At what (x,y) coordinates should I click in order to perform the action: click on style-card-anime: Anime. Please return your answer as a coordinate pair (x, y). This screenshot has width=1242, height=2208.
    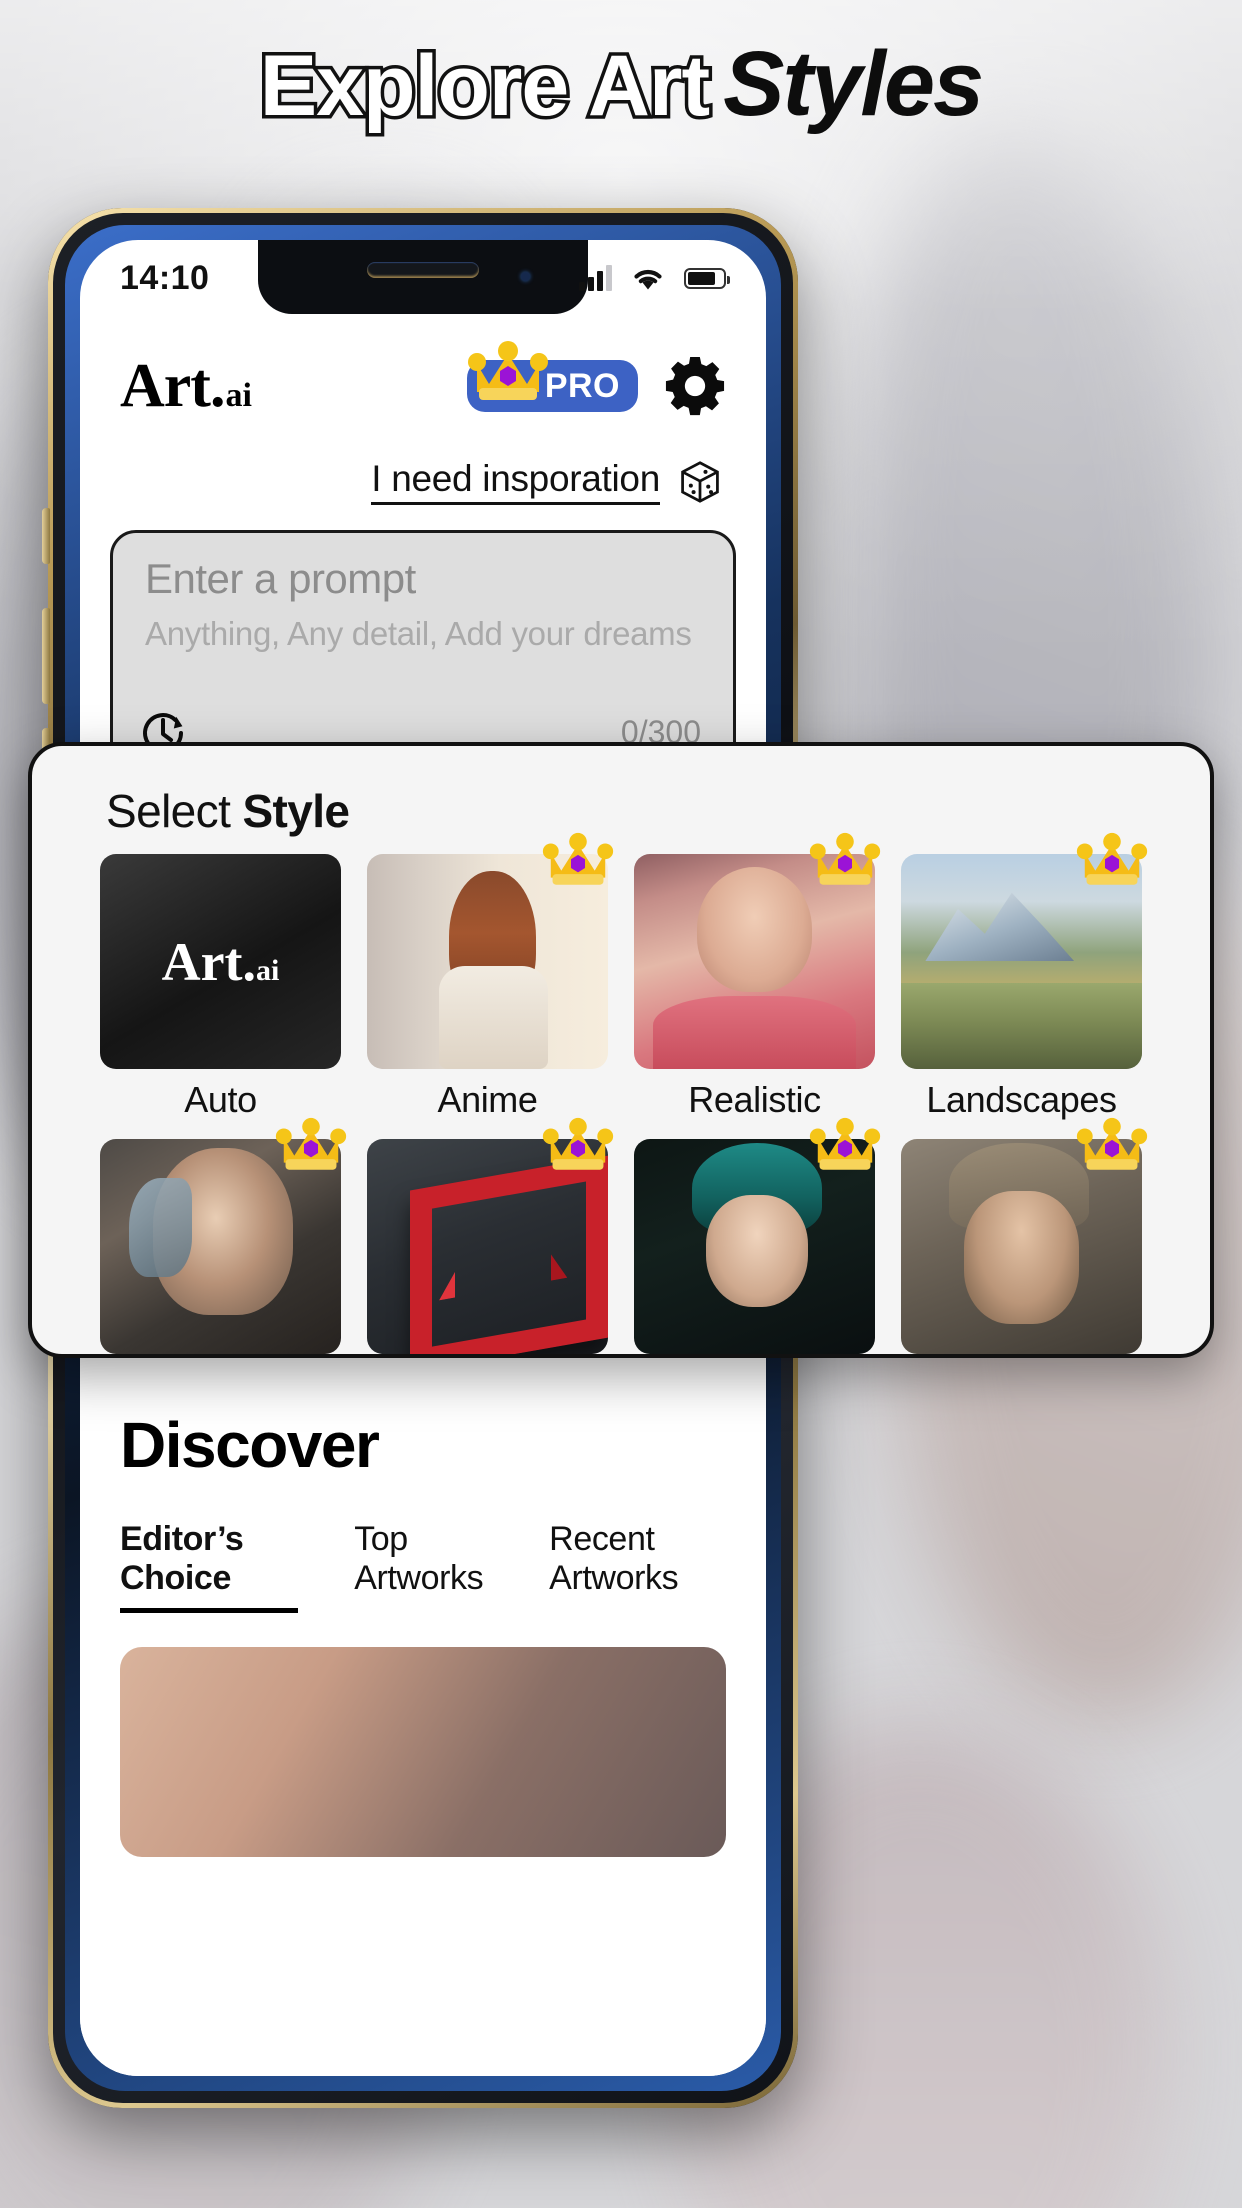
    Looking at the image, I should click on (490, 976).